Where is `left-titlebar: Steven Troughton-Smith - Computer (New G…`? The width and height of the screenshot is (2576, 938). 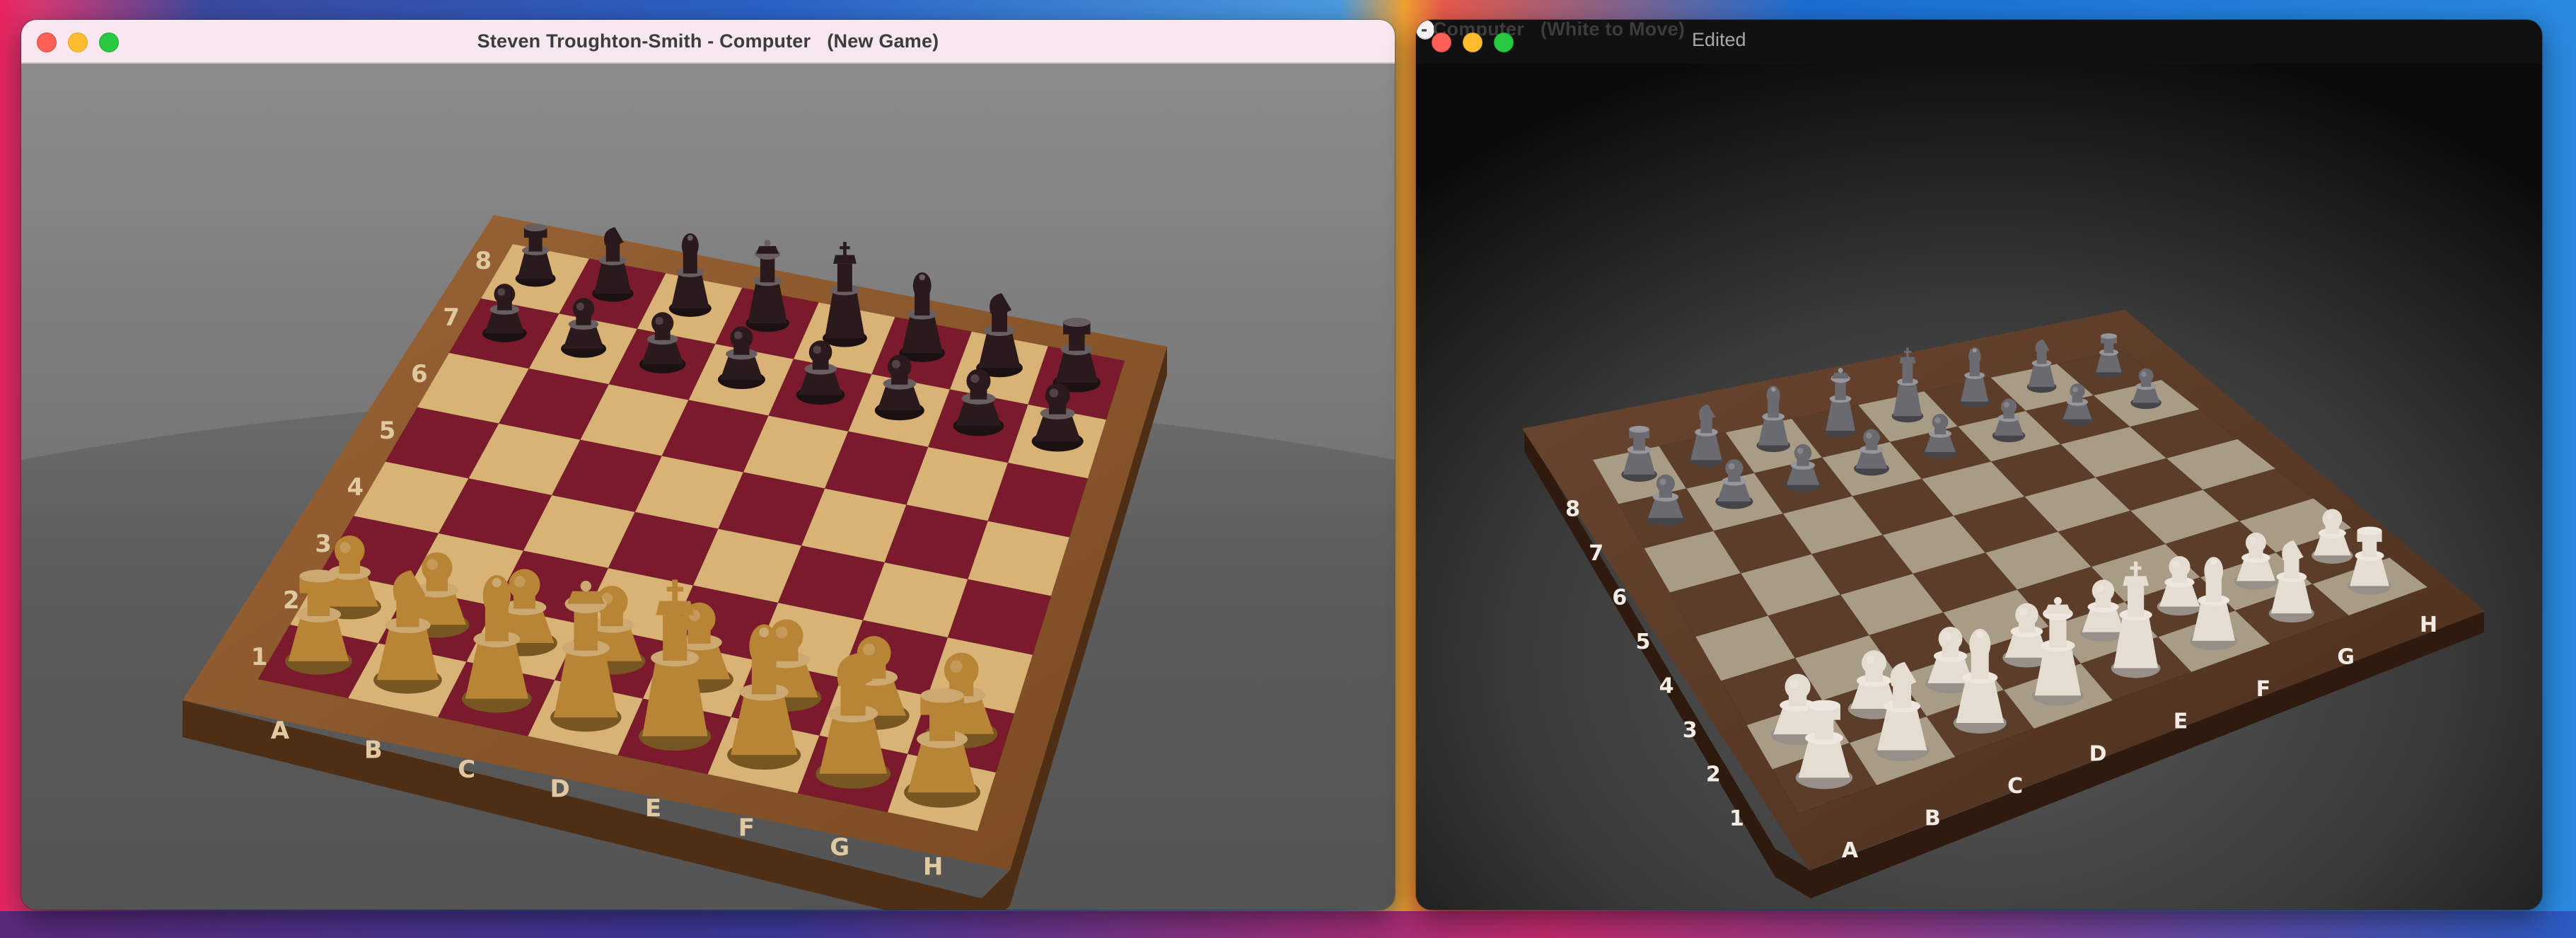
left-titlebar: Steven Troughton-Smith - Computer (New G… is located at coordinates (708, 42).